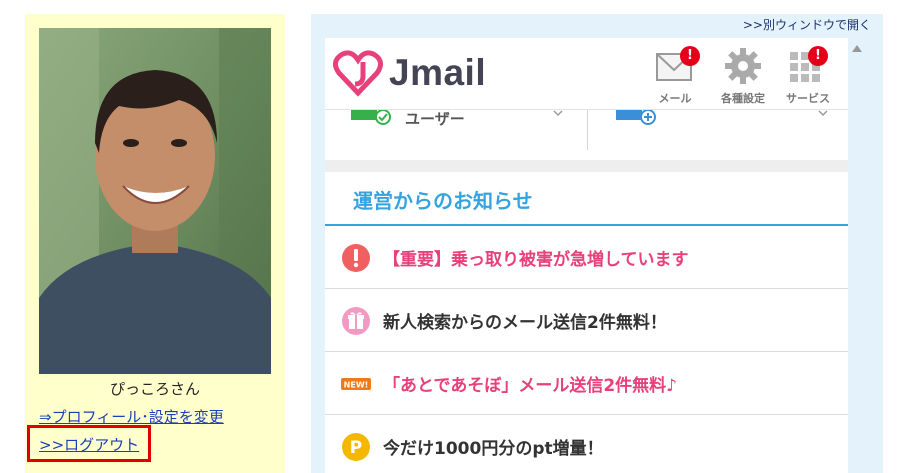 The height and width of the screenshot is (473, 900). I want to click on new-badge-text: NEW!, so click(356, 385).